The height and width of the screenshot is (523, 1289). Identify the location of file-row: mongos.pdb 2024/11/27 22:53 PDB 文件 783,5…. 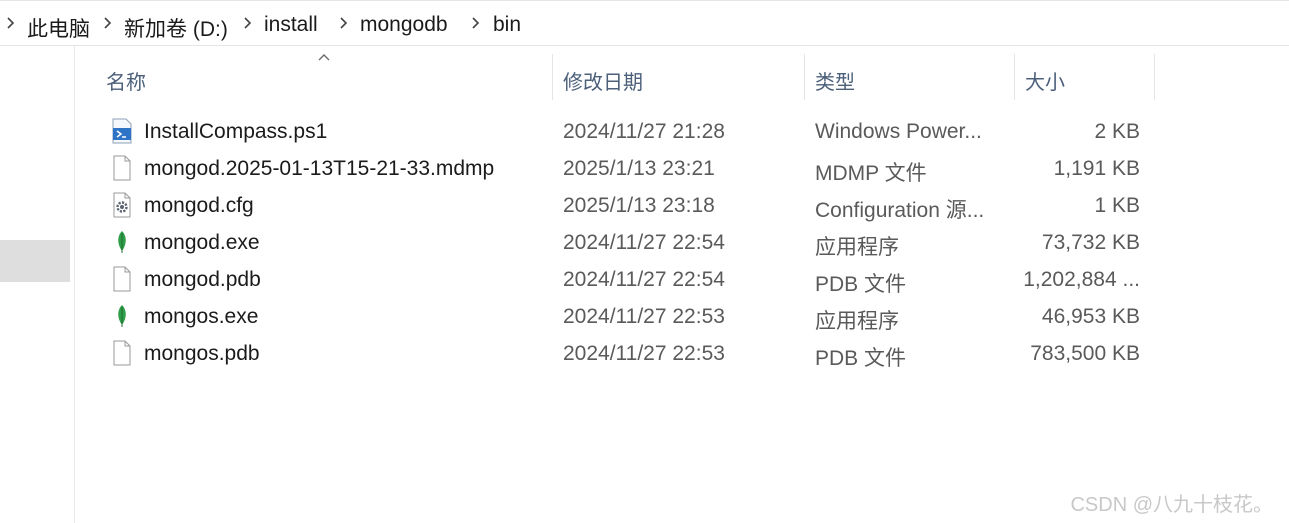
(627, 352).